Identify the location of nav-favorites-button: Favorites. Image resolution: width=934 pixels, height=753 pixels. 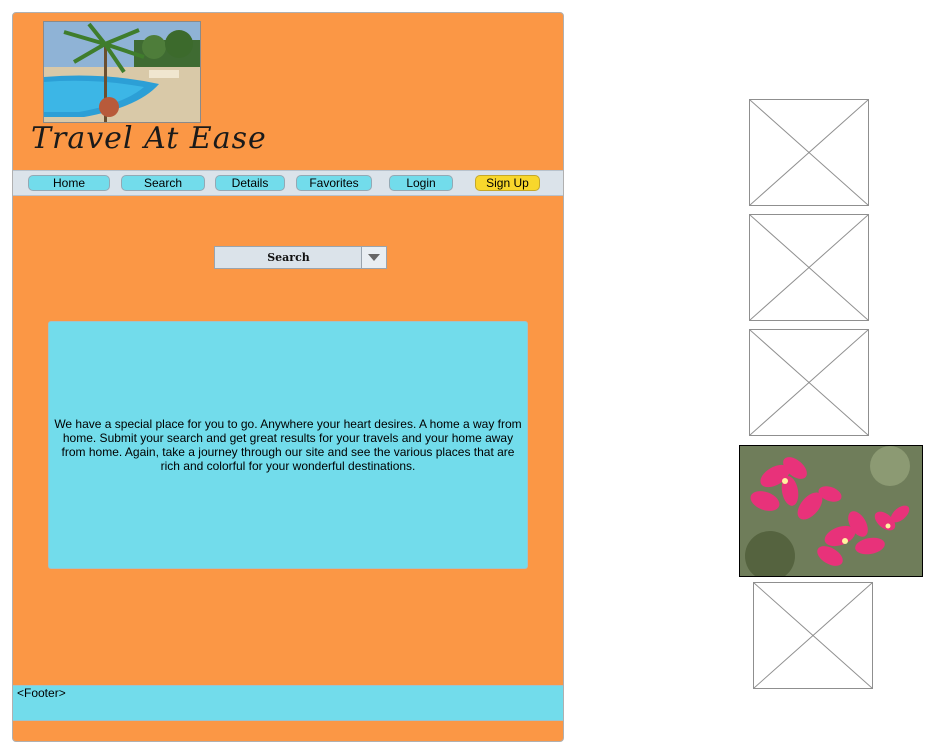
(334, 183).